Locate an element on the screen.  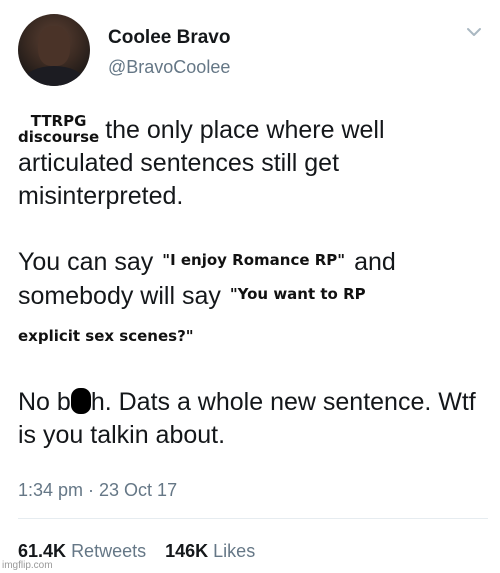
tweet-timestamp: 1:34 pm · 23 Oct 17 is located at coordinates (97, 490).